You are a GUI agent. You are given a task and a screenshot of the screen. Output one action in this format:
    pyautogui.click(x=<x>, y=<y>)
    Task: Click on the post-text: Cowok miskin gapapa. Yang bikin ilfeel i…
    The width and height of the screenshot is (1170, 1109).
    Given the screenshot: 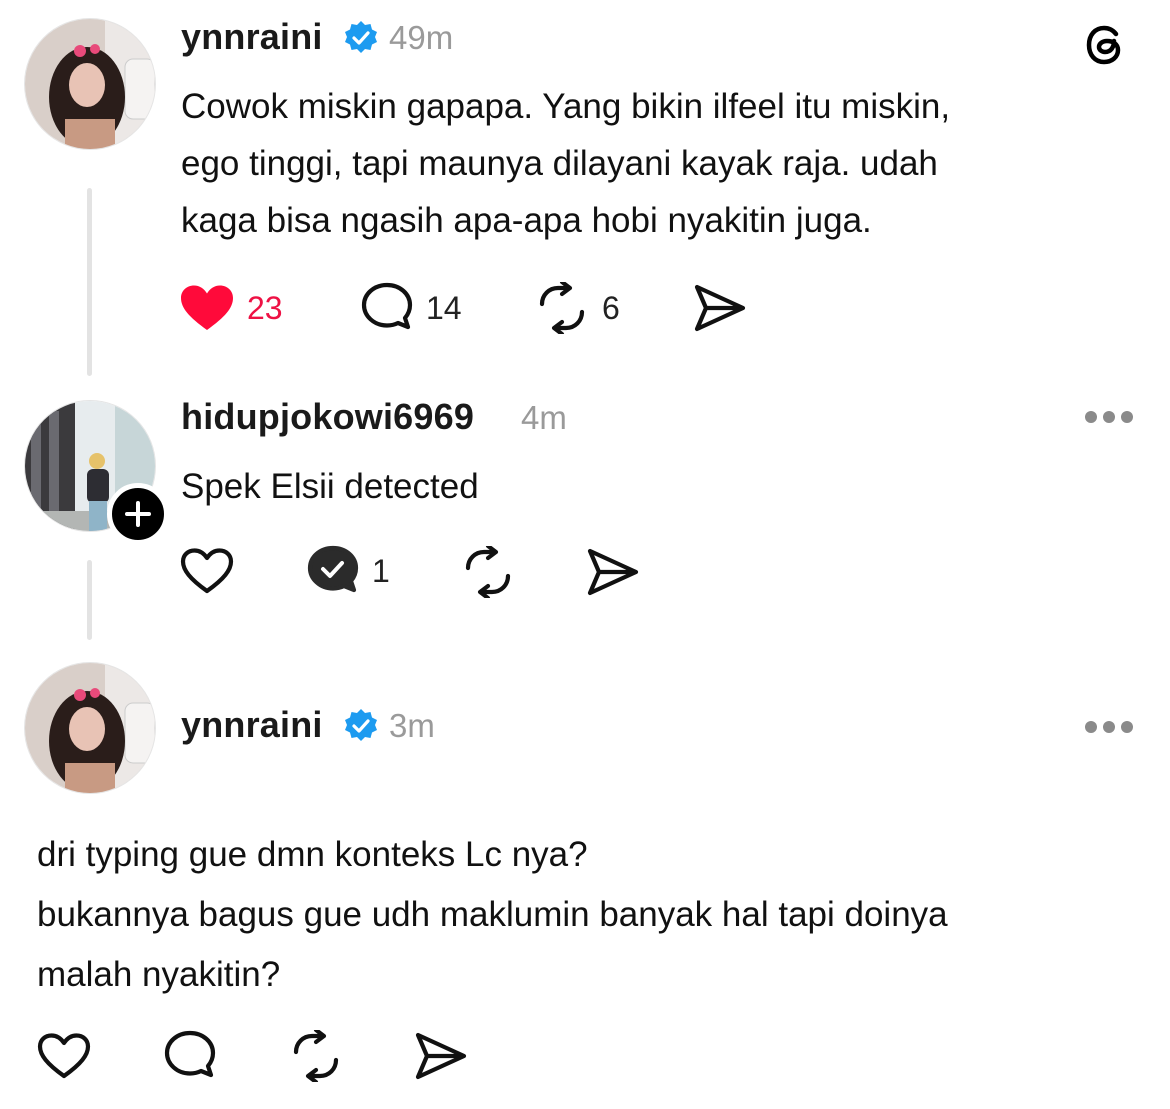 What is the action you would take?
    pyautogui.click(x=661, y=163)
    